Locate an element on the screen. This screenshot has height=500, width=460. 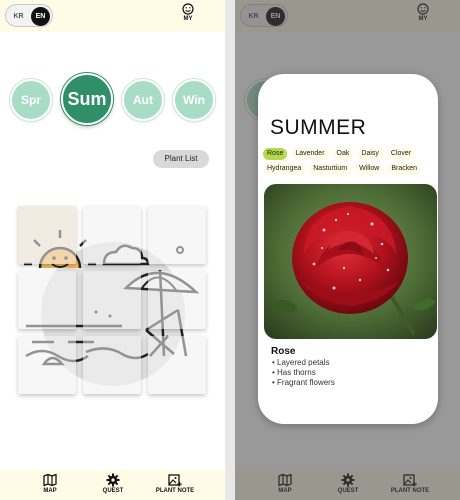
plant-tag-clover: Clover is located at coordinates (401, 154).